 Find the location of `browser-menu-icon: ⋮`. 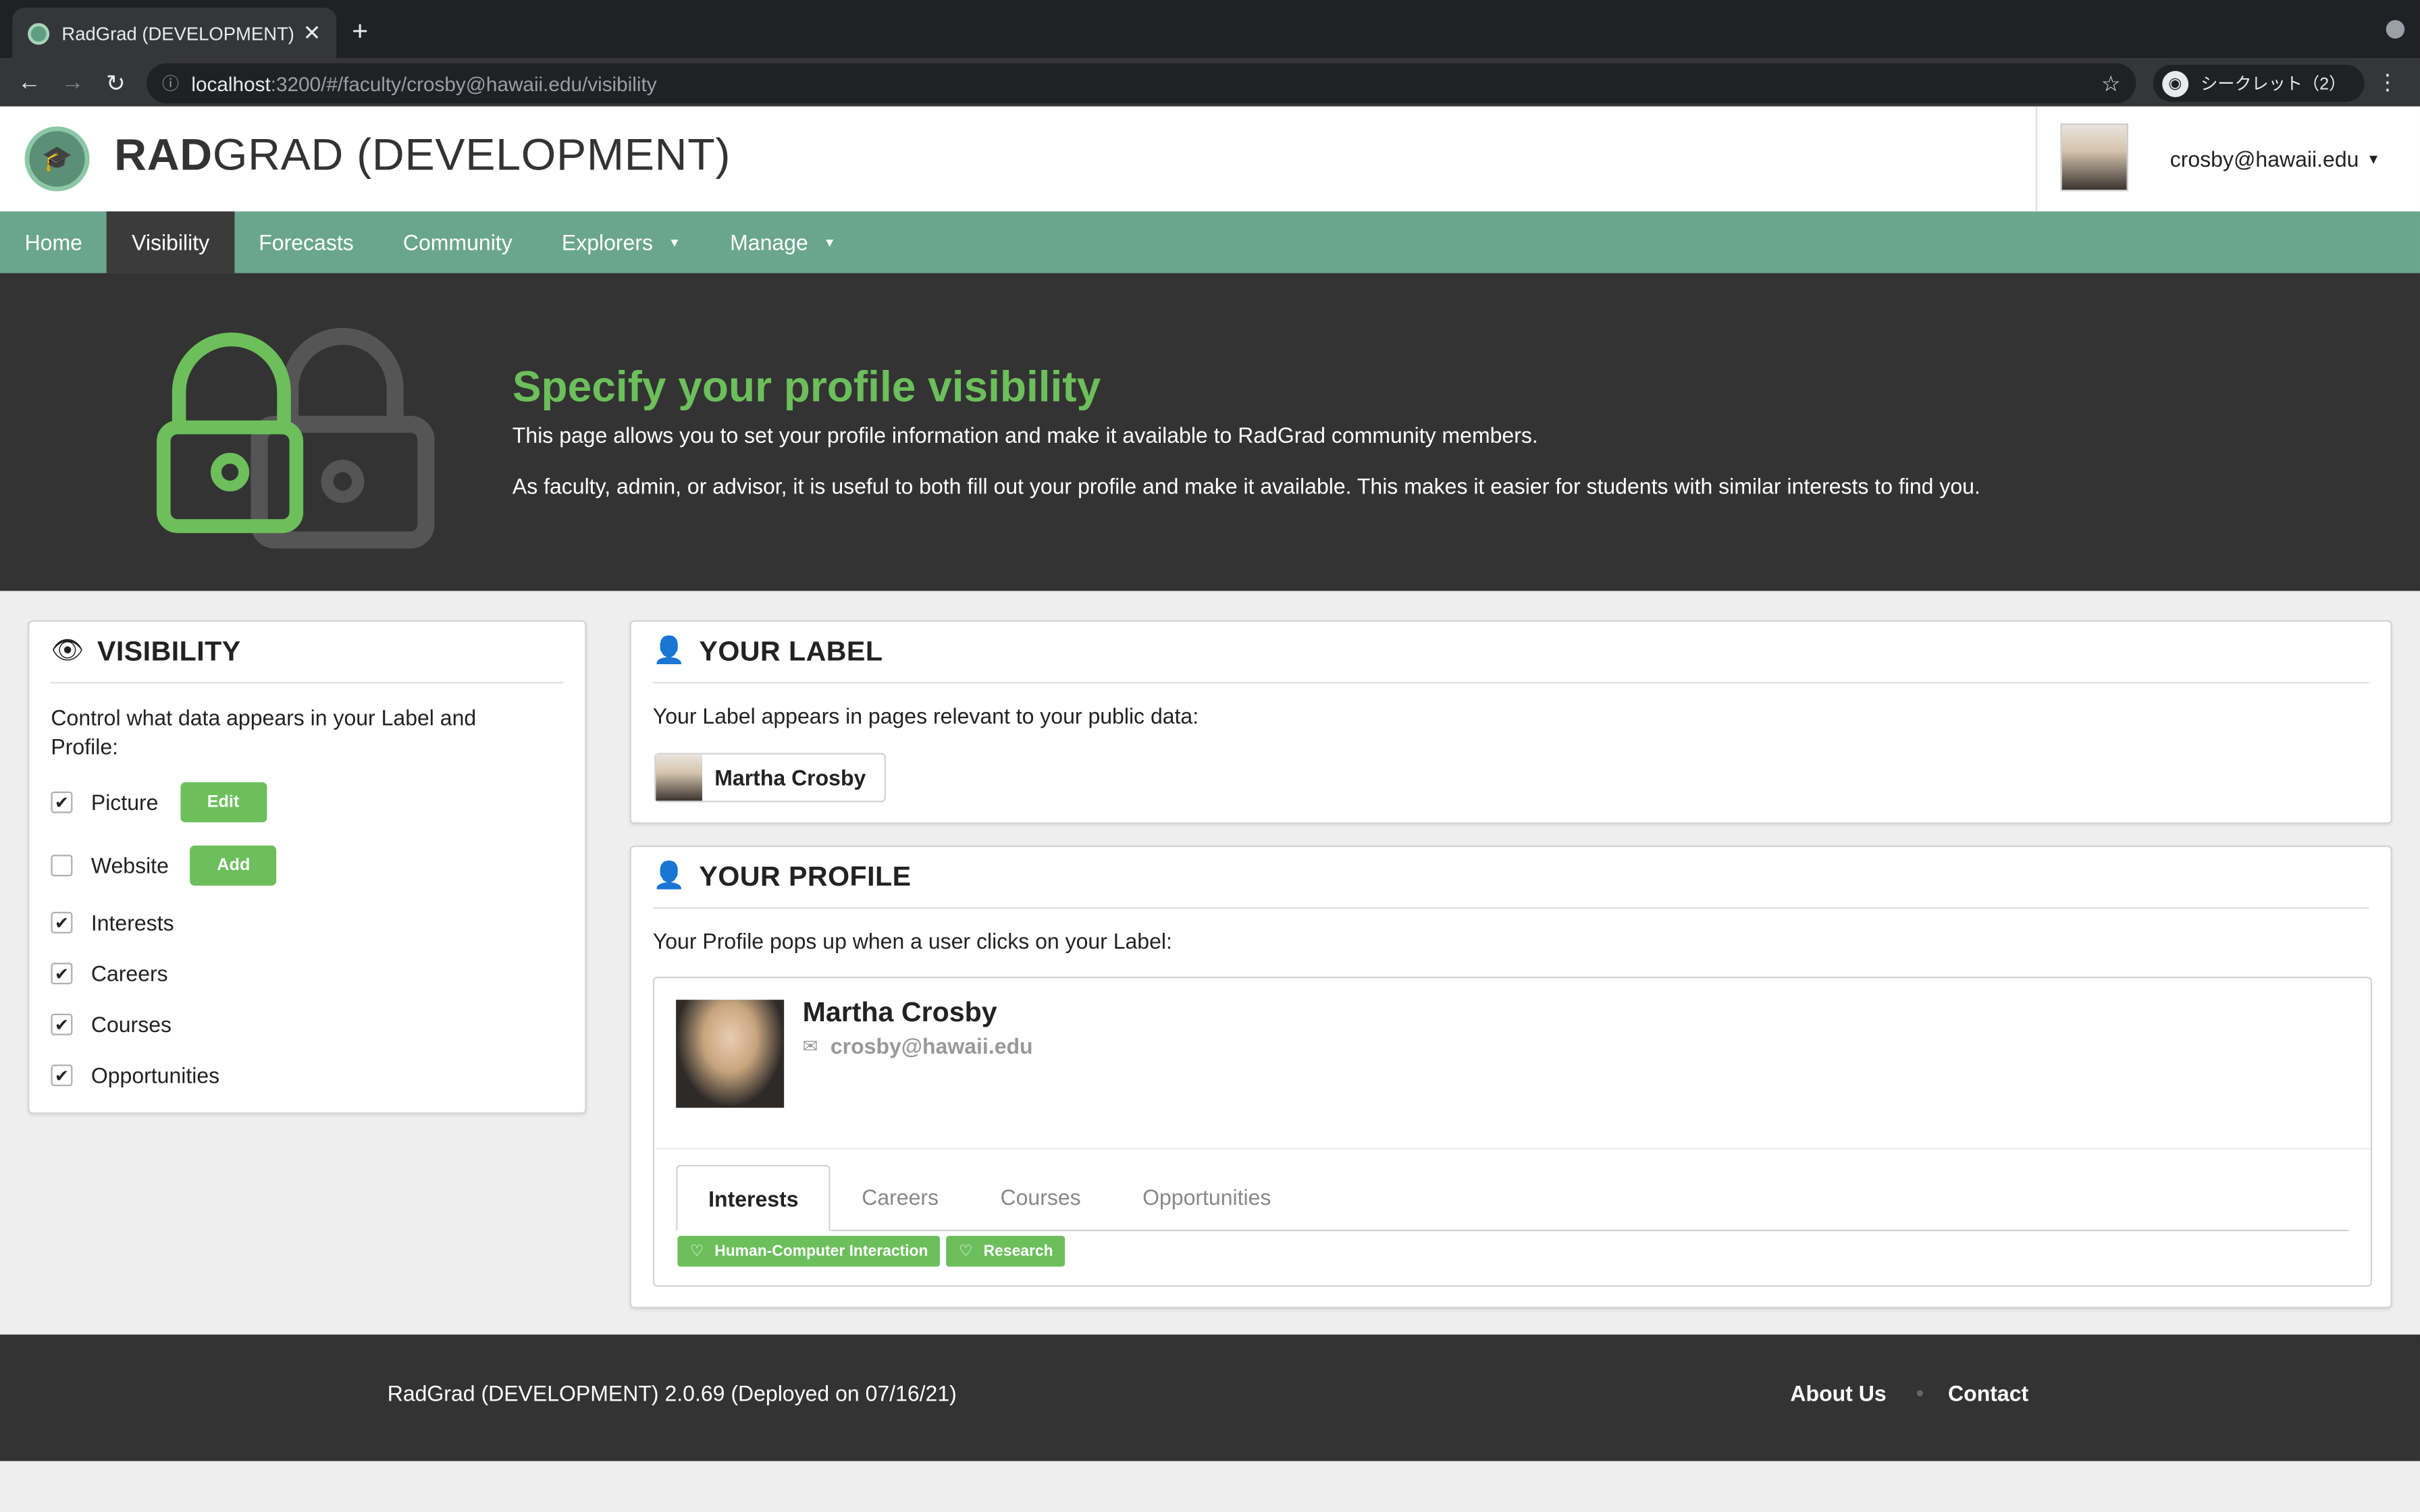

browser-menu-icon: ⋮ is located at coordinates (2387, 83).